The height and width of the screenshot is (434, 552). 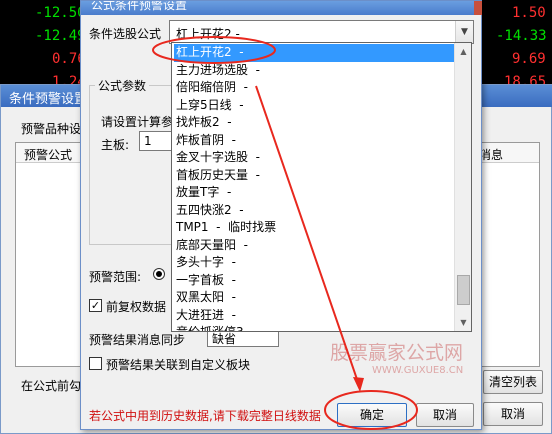 I want to click on annotation-ellipse-ok, so click(x=371, y=410).